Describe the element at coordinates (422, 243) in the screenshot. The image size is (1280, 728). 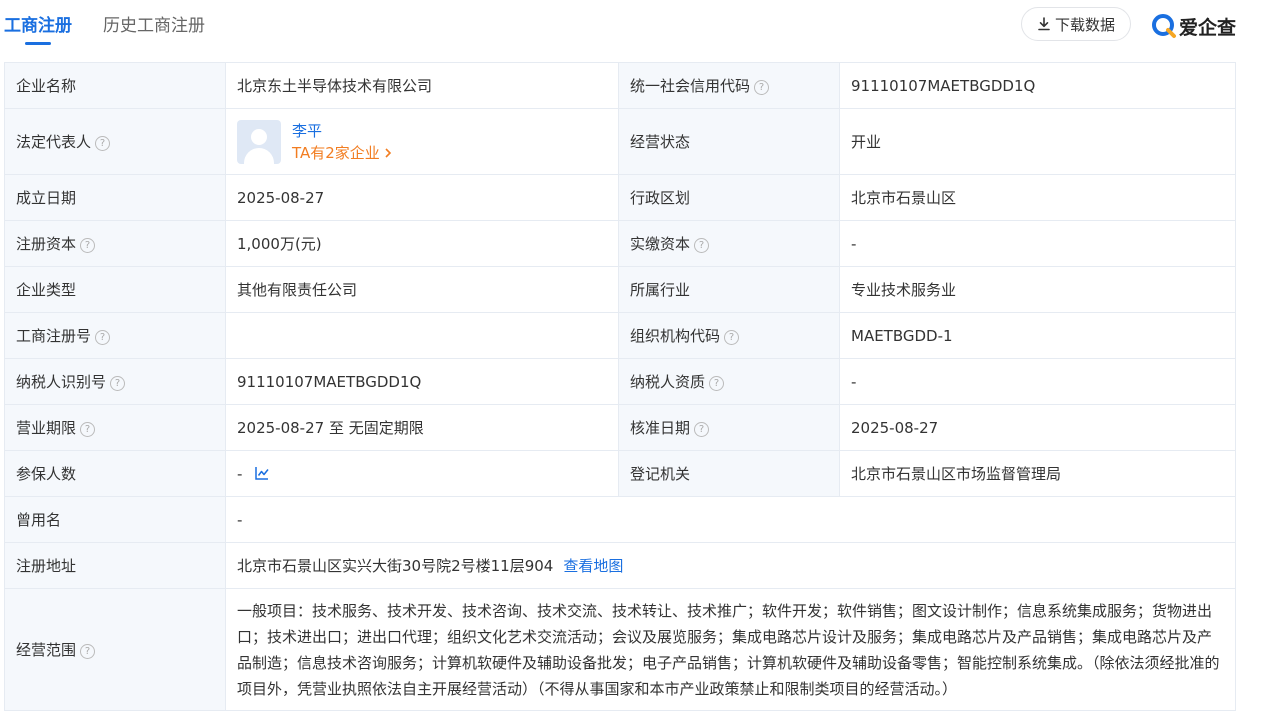
I see `reg-capital-value: 1,000万(元)` at that location.